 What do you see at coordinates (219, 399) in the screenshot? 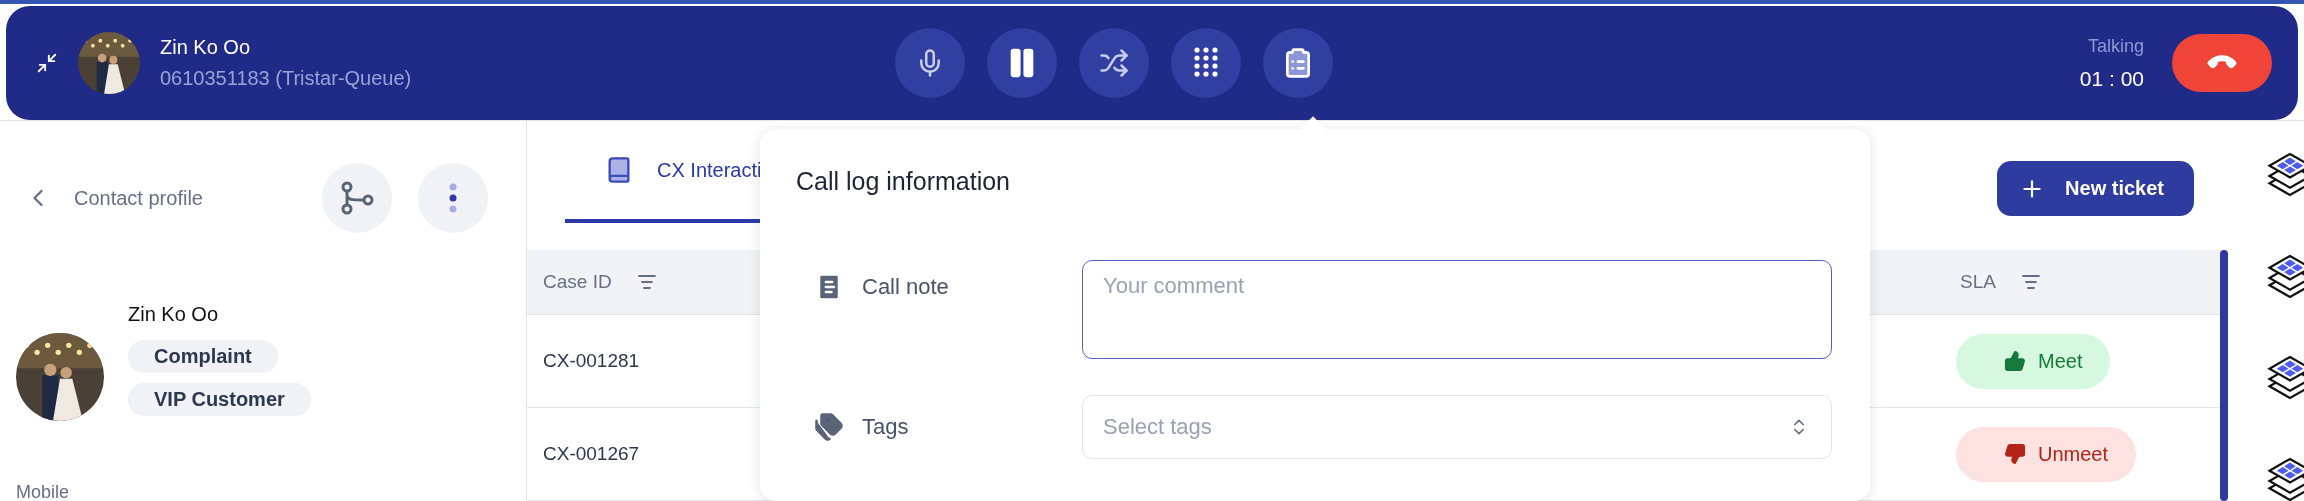
I see `tag-chip: VIP Customer` at bounding box center [219, 399].